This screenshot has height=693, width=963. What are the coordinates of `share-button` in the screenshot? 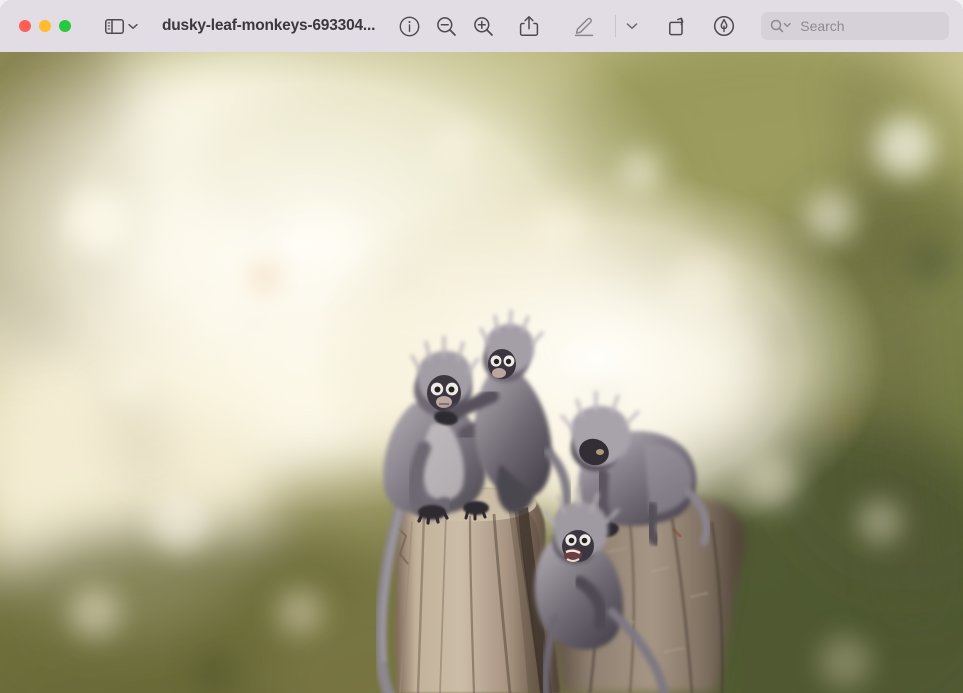 It's located at (529, 26).